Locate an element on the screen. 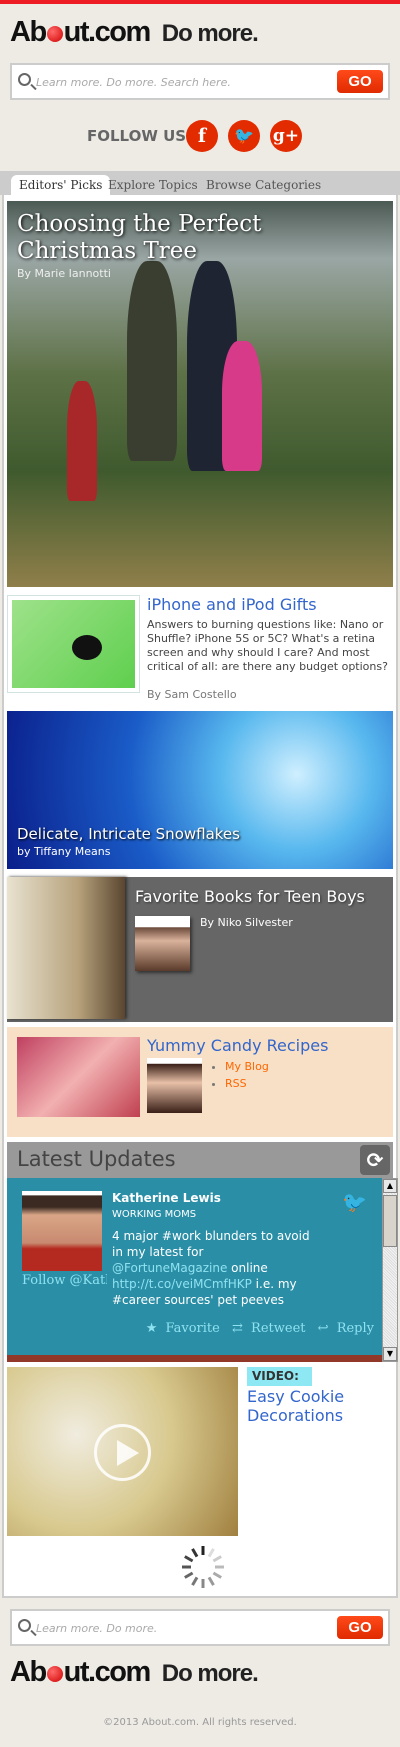 This screenshot has height=1747, width=400. favorite-label: Favorite is located at coordinates (192, 1328).